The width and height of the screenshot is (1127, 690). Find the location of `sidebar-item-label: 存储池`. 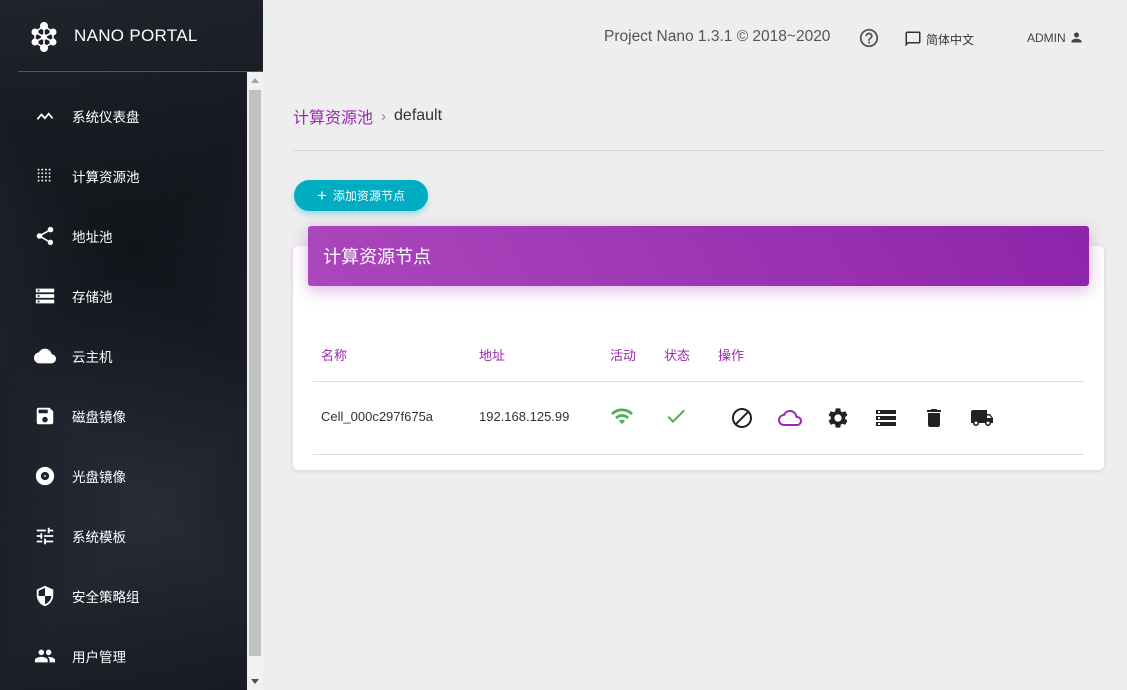

sidebar-item-label: 存储池 is located at coordinates (92, 297).